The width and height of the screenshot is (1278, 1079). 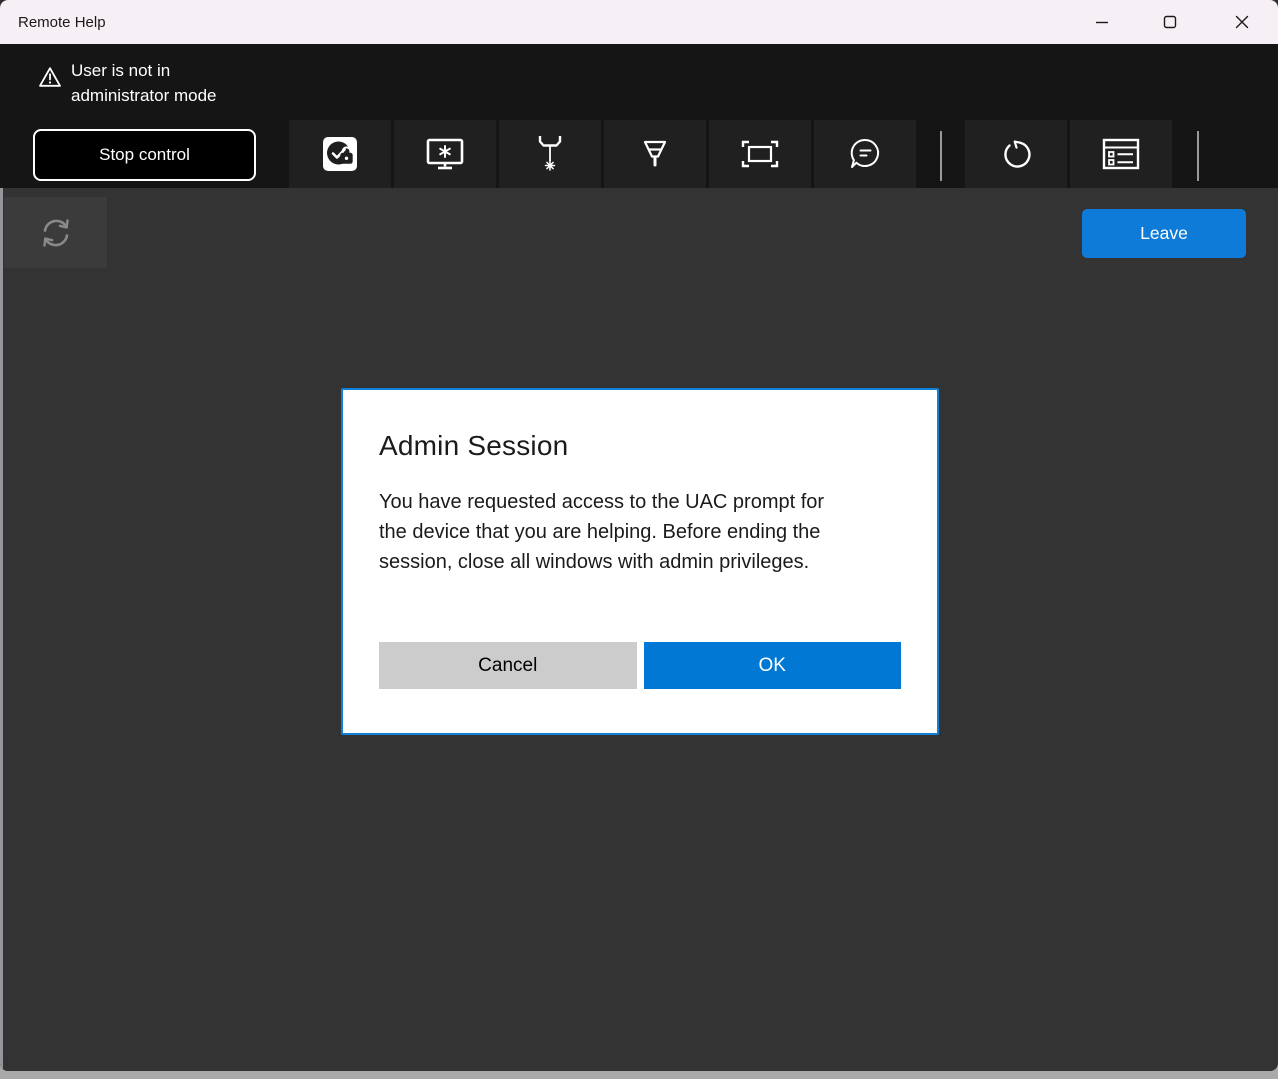 What do you see at coordinates (144, 95) in the screenshot?
I see `warning-text-line2: administrator mode` at bounding box center [144, 95].